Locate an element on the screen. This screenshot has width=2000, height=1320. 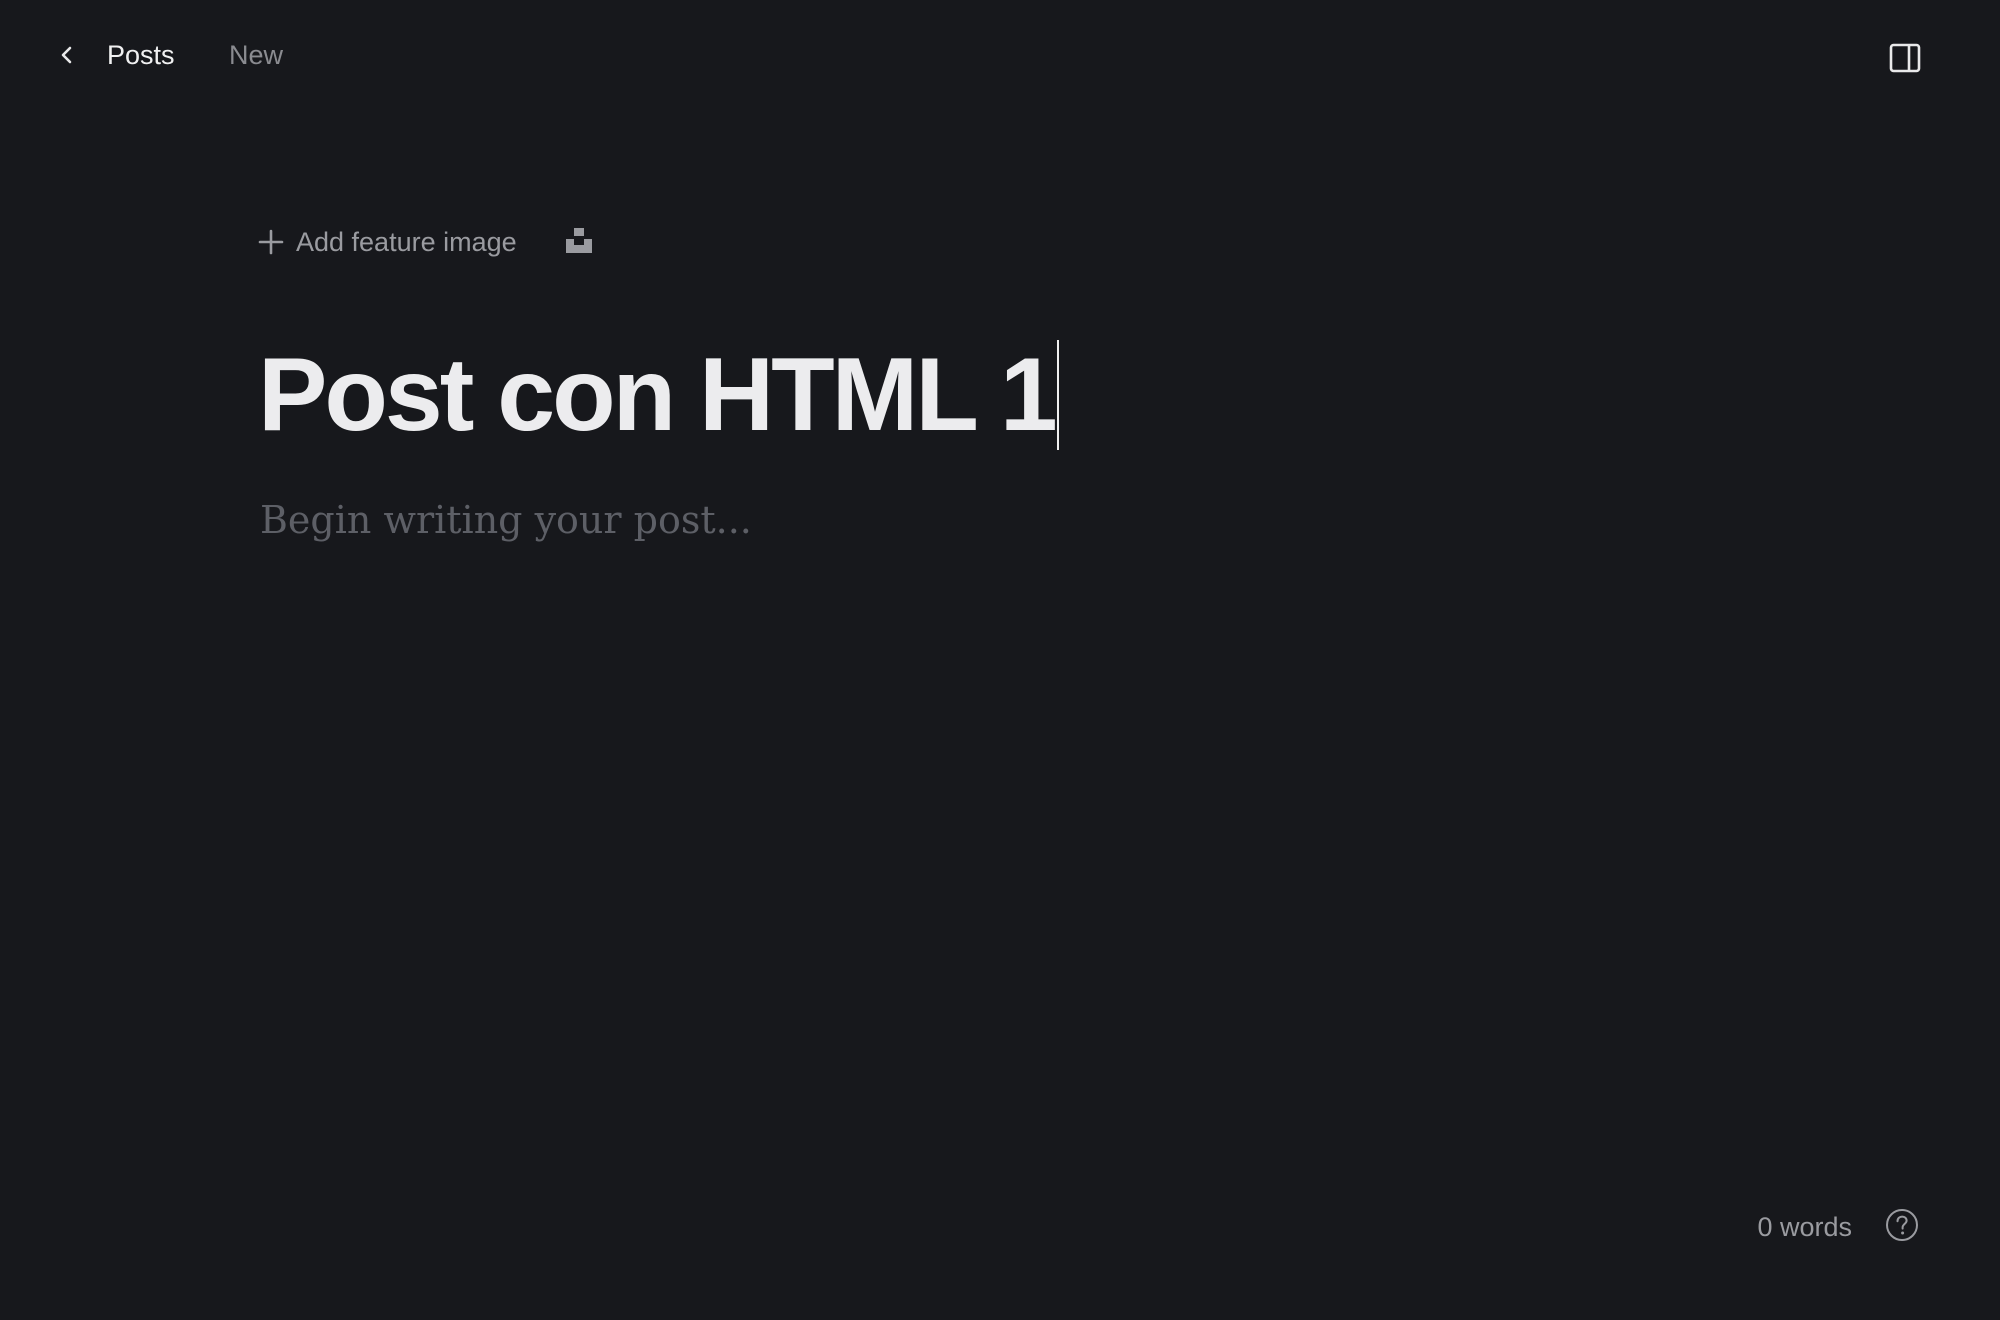
post-title-text: Post con HTML 1 is located at coordinates (658, 395).